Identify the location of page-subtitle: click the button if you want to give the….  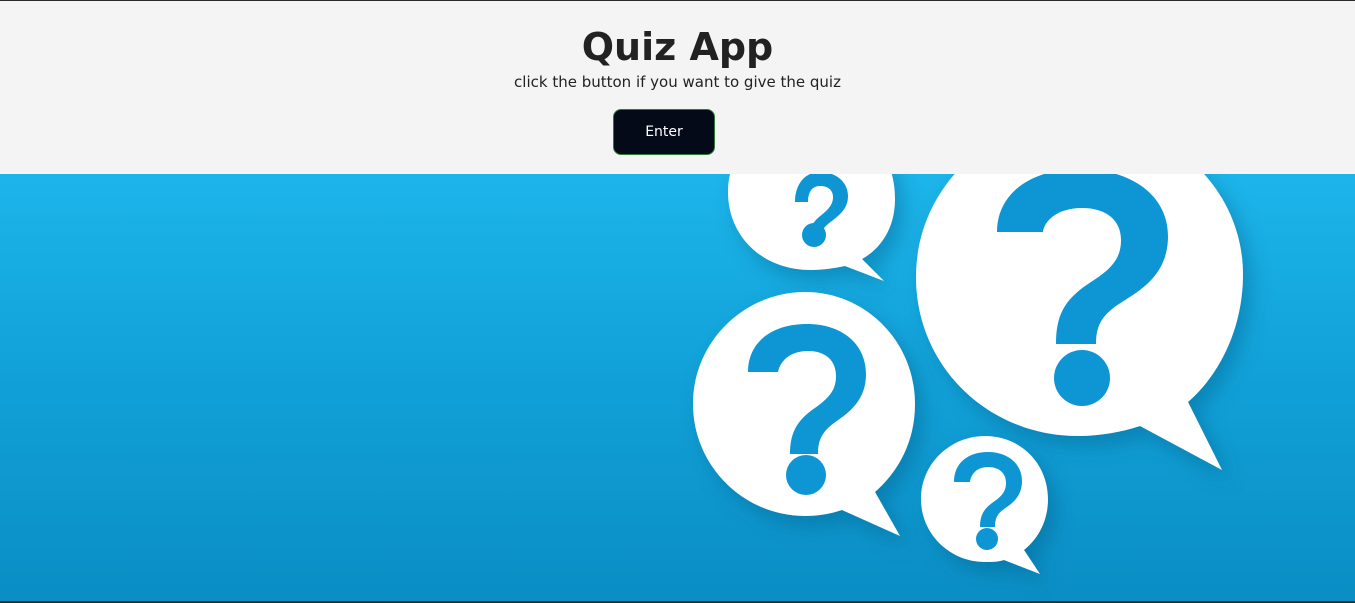
(677, 82).